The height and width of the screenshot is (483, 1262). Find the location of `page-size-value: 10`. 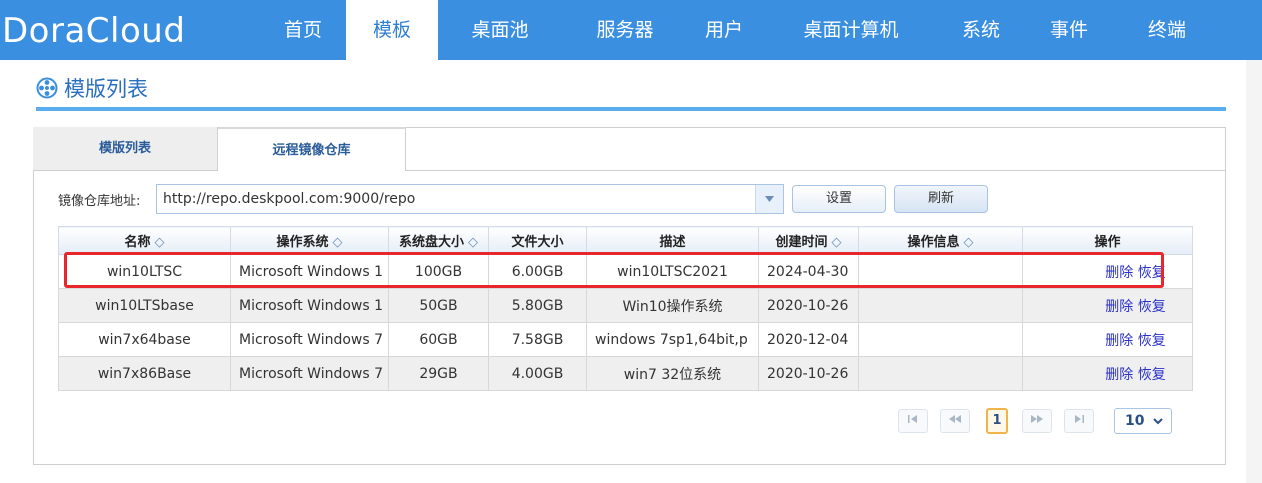

page-size-value: 10 is located at coordinates (1135, 421).